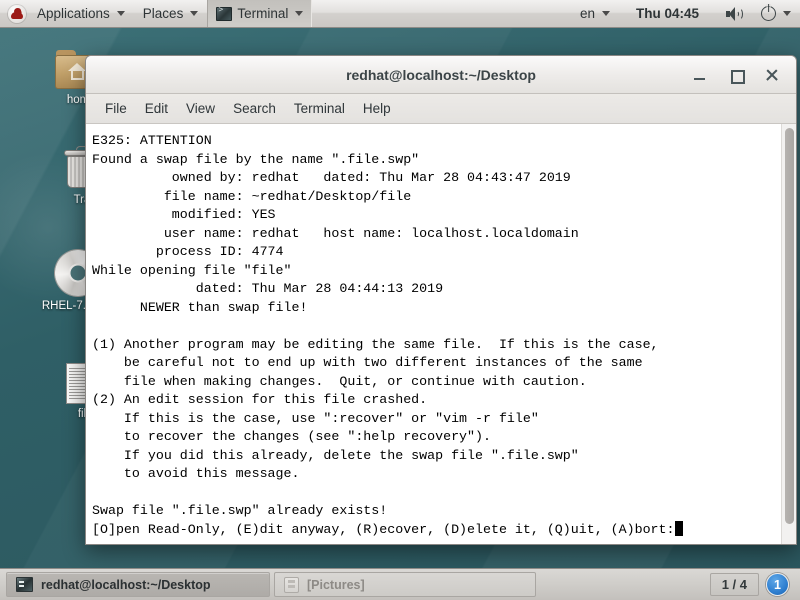 This screenshot has height=600, width=800. What do you see at coordinates (336, 584) in the screenshot?
I see `taskbar-window-pictures-label: [Pictures]` at bounding box center [336, 584].